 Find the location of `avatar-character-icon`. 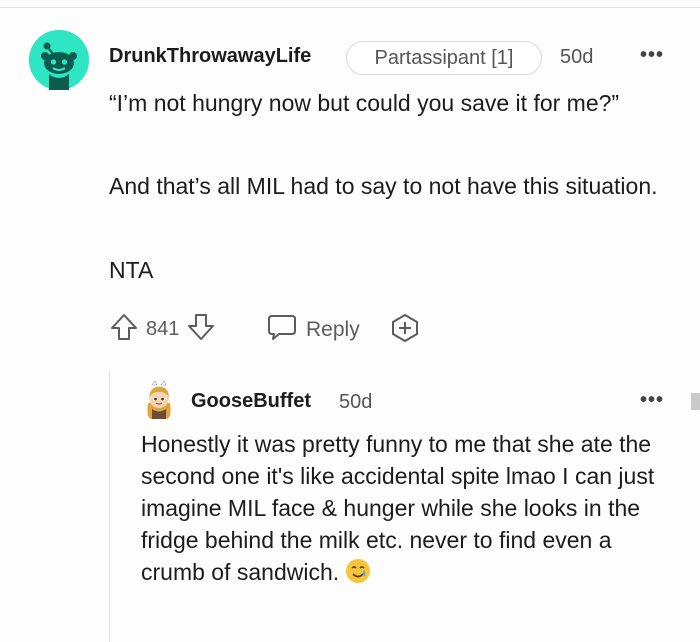

avatar-character-icon is located at coordinates (159, 399).